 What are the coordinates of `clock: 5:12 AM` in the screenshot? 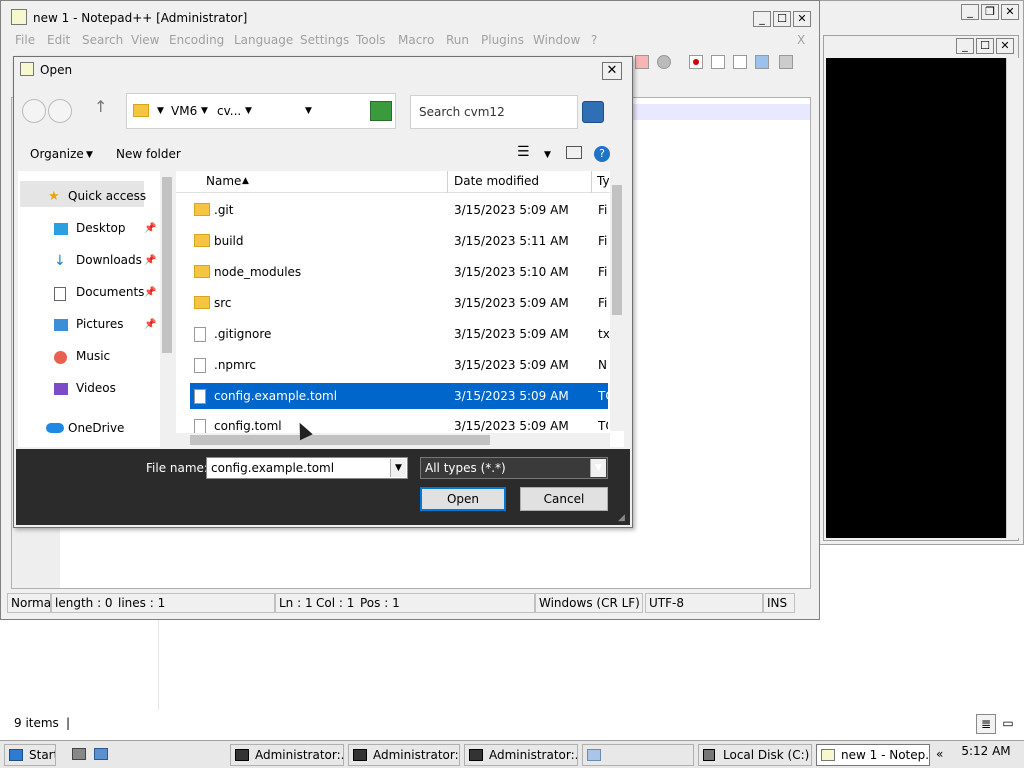 It's located at (986, 754).